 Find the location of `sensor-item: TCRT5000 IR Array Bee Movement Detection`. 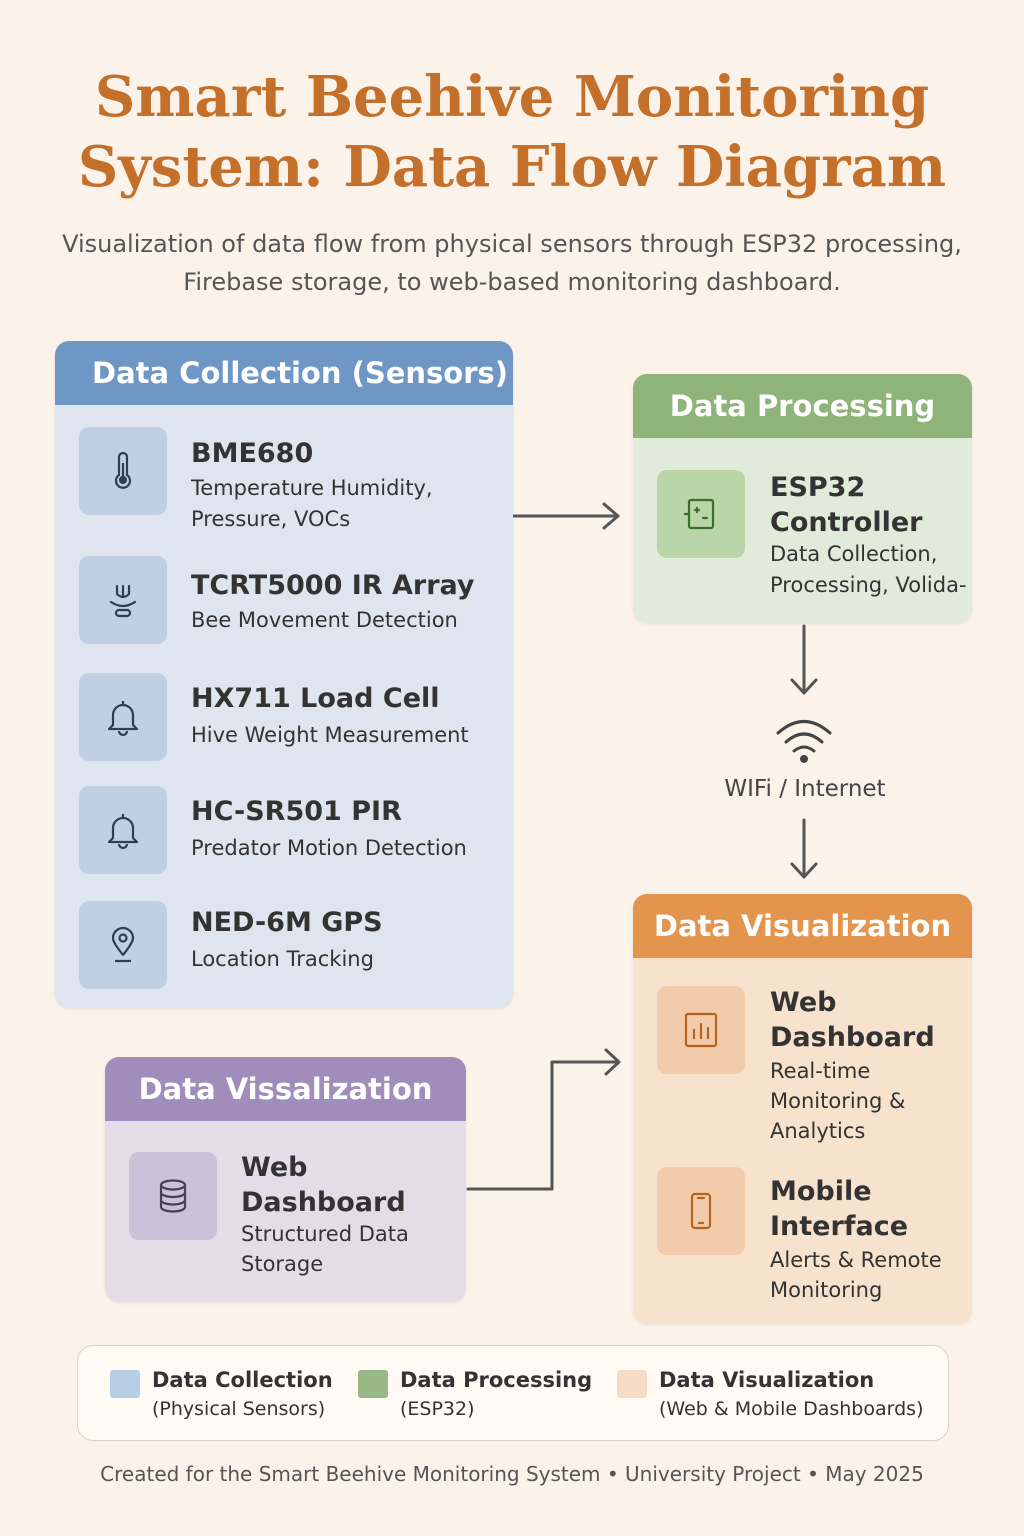

sensor-item: TCRT5000 IR Array Bee Movement Detection is located at coordinates (284, 601).